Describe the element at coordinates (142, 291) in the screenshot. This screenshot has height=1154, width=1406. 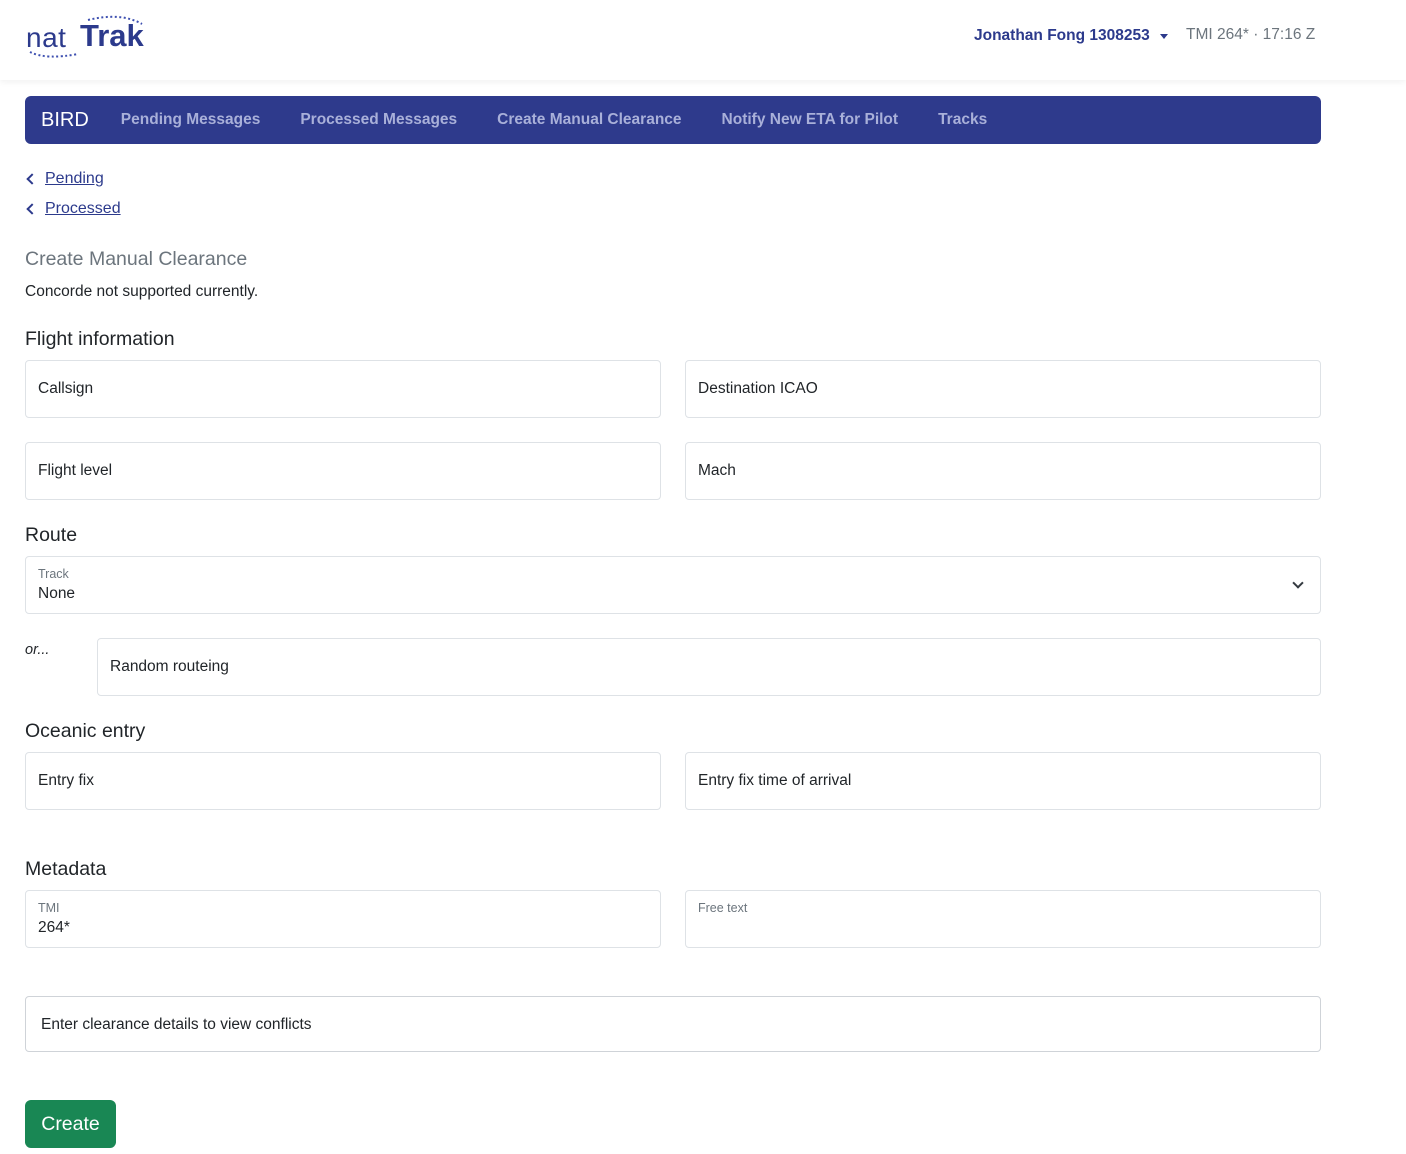
I see `concorde-note: Concorde not supported currently.` at that location.